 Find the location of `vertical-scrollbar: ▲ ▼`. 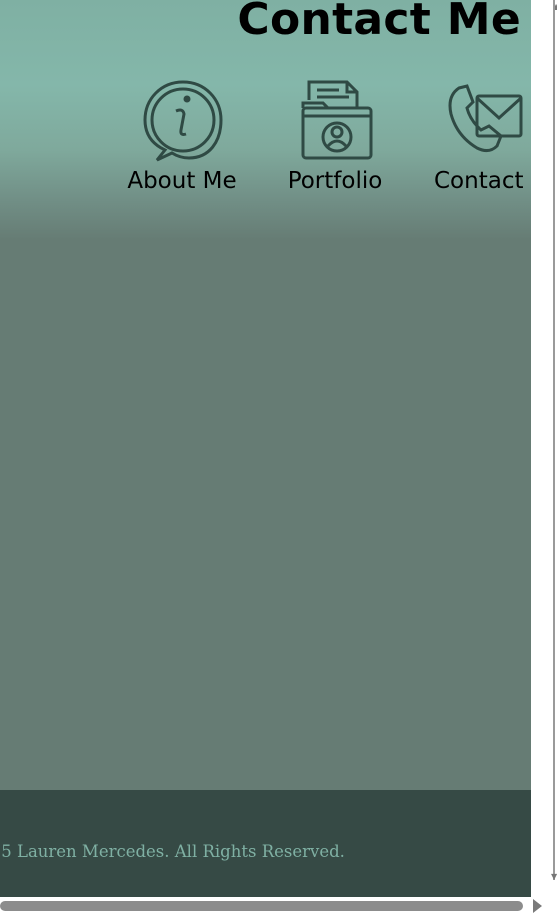

vertical-scrollbar: ▲ ▼ is located at coordinates (544, 448).